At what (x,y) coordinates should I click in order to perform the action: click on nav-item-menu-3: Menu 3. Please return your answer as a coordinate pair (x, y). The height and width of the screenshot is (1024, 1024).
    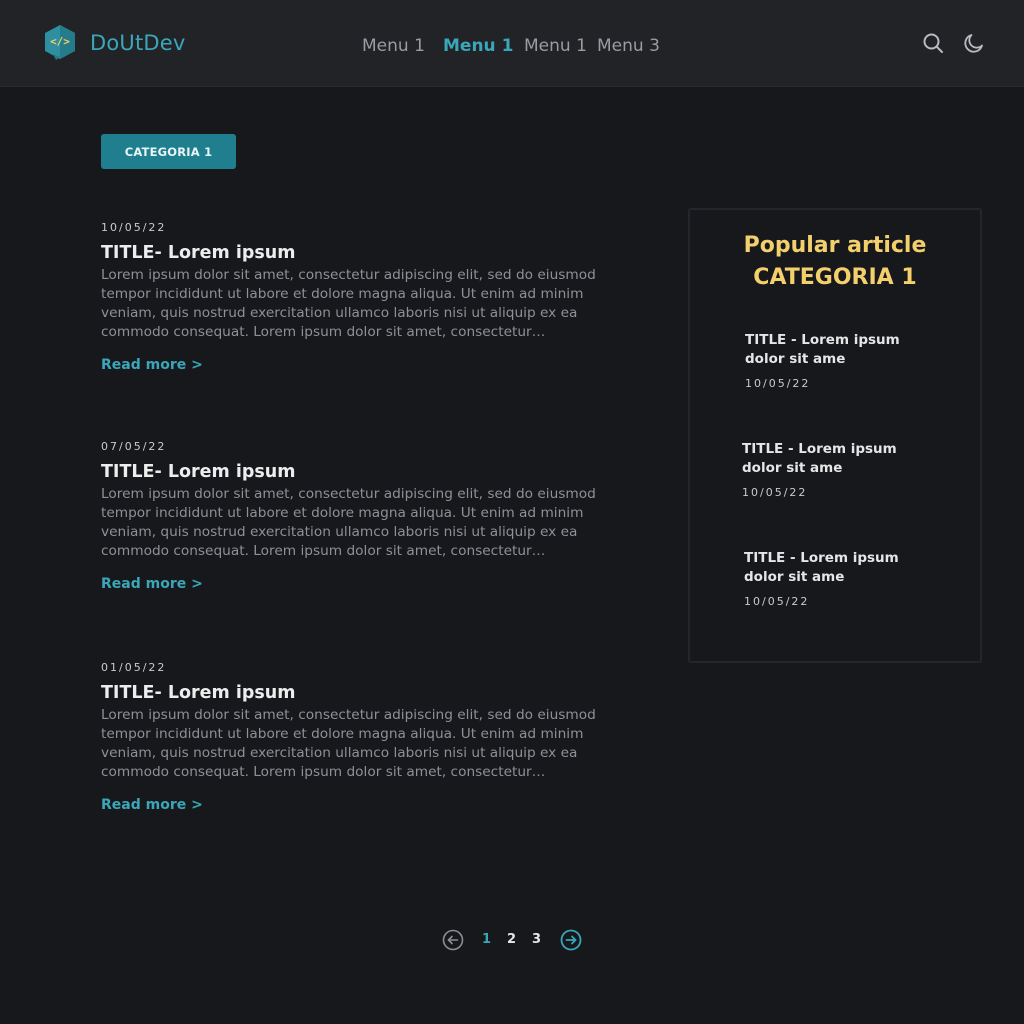
    Looking at the image, I should click on (628, 46).